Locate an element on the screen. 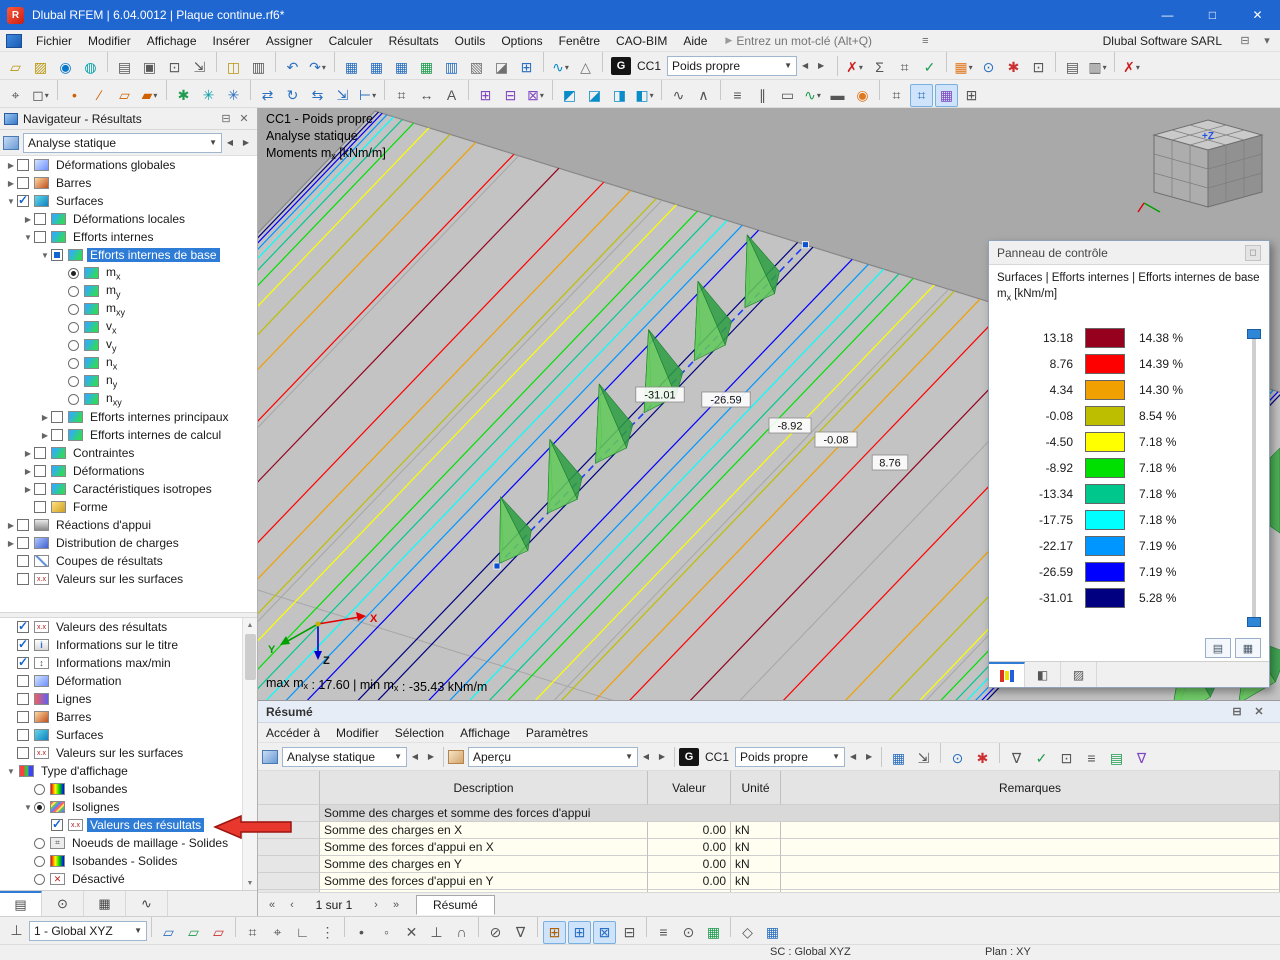 The image size is (1280, 960). object-snap-4-icon: ⊟ is located at coordinates (629, 932).